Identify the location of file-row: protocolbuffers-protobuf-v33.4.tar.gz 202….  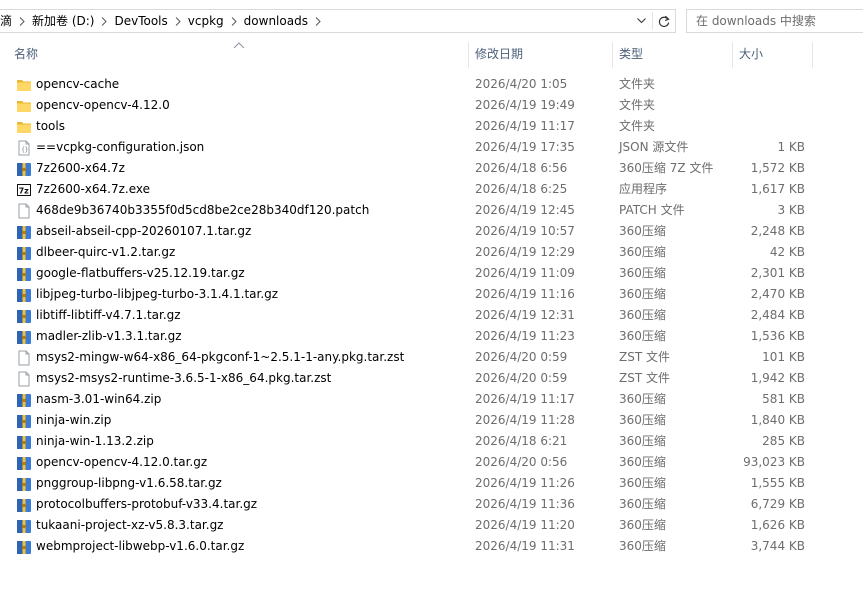
(431, 504).